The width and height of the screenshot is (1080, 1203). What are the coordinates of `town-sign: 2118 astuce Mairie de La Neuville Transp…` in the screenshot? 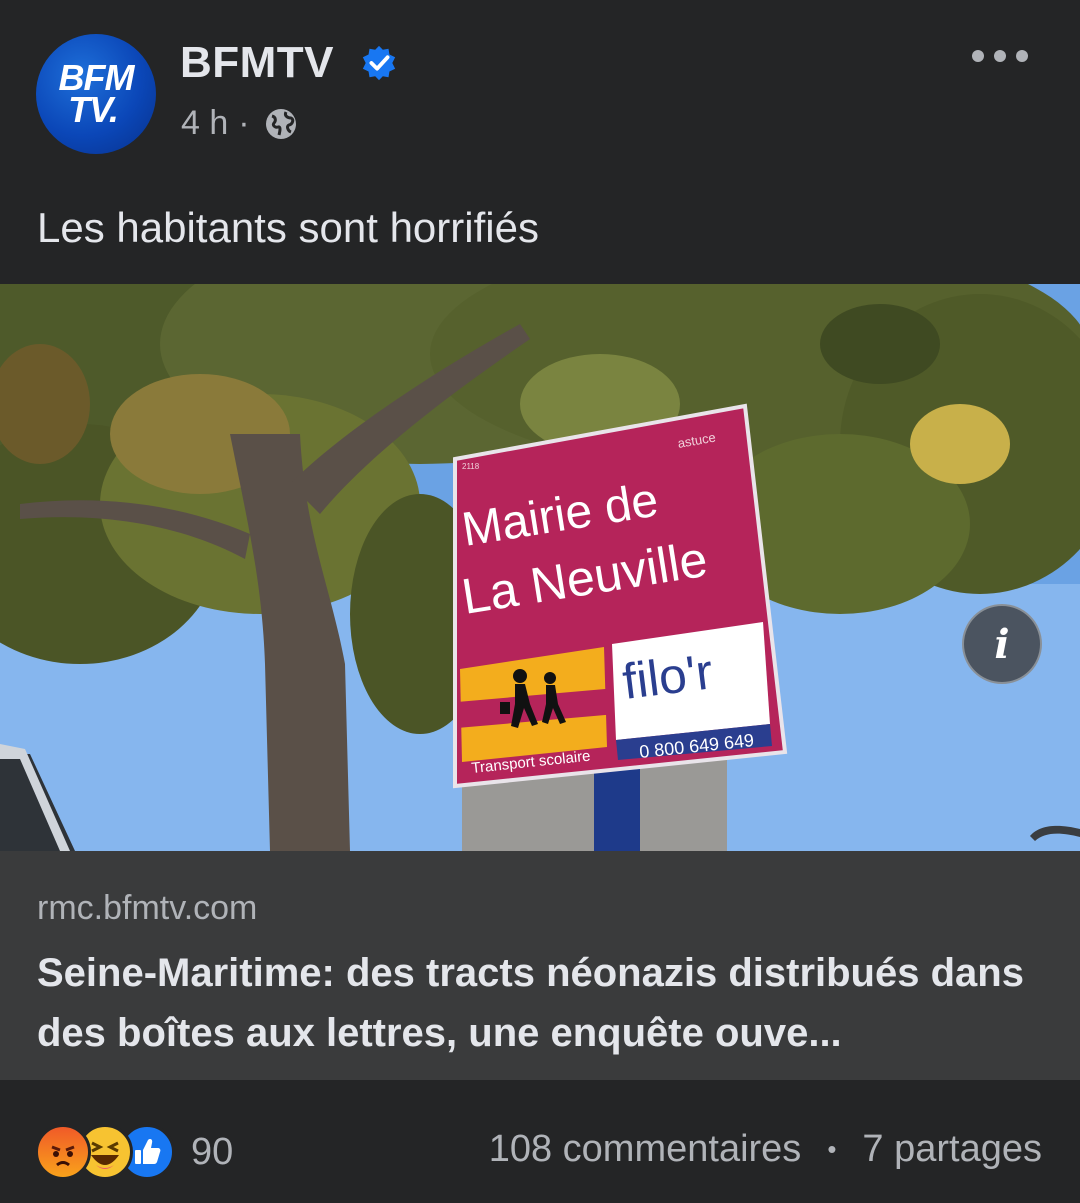 It's located at (620, 596).